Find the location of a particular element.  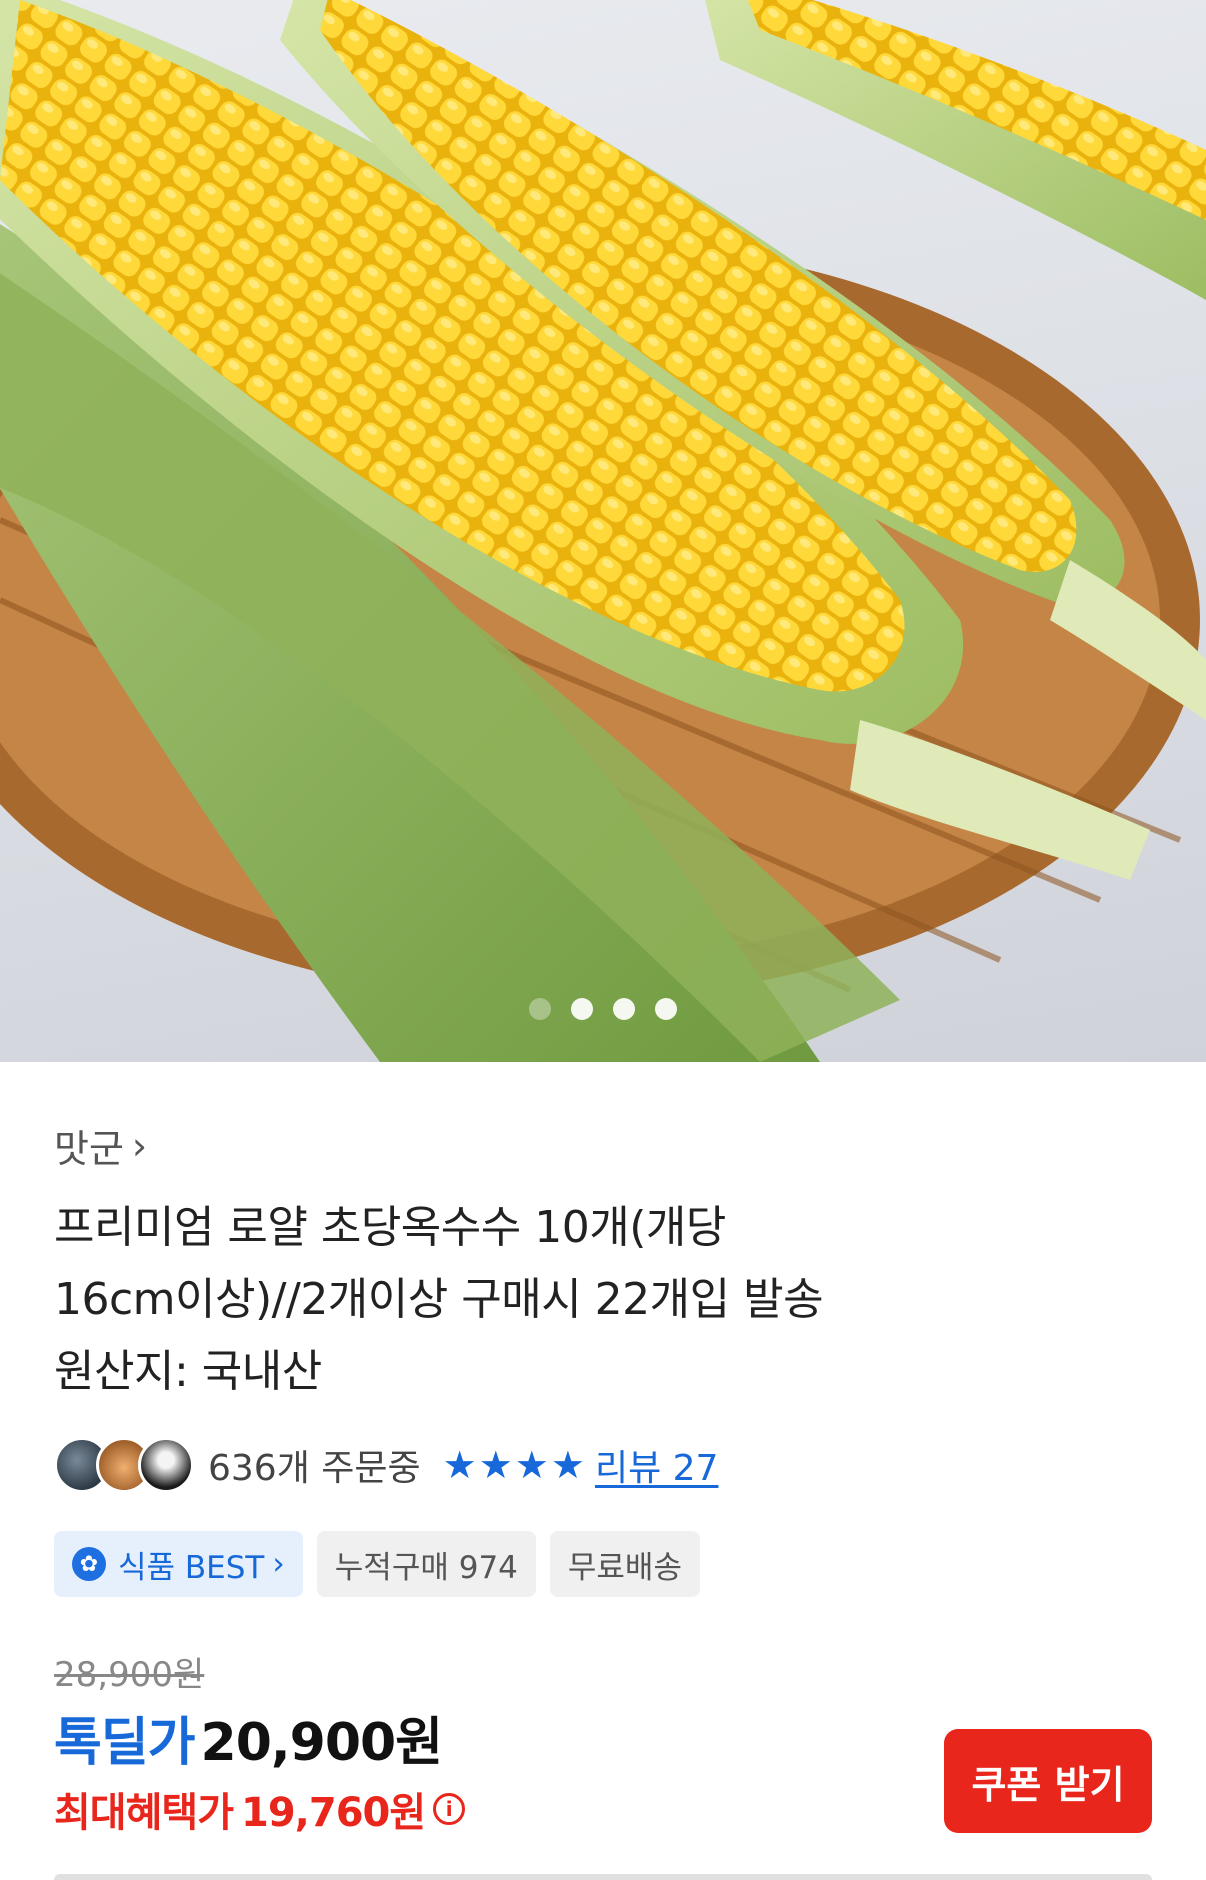

deal-price-row: 톡딜가 20,900원 is located at coordinates (249, 1737).